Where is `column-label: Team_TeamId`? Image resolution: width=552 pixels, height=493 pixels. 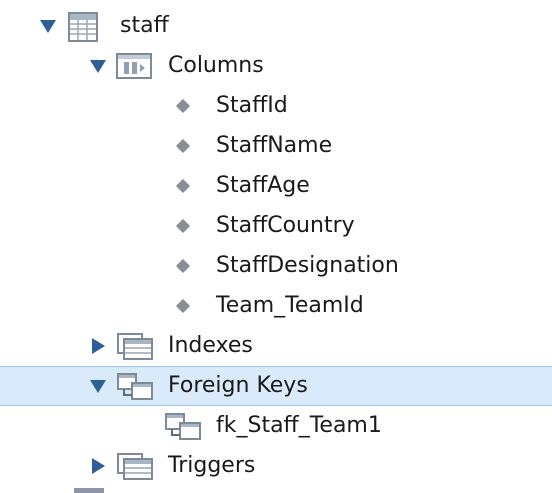
column-label: Team_TeamId is located at coordinates (290, 305).